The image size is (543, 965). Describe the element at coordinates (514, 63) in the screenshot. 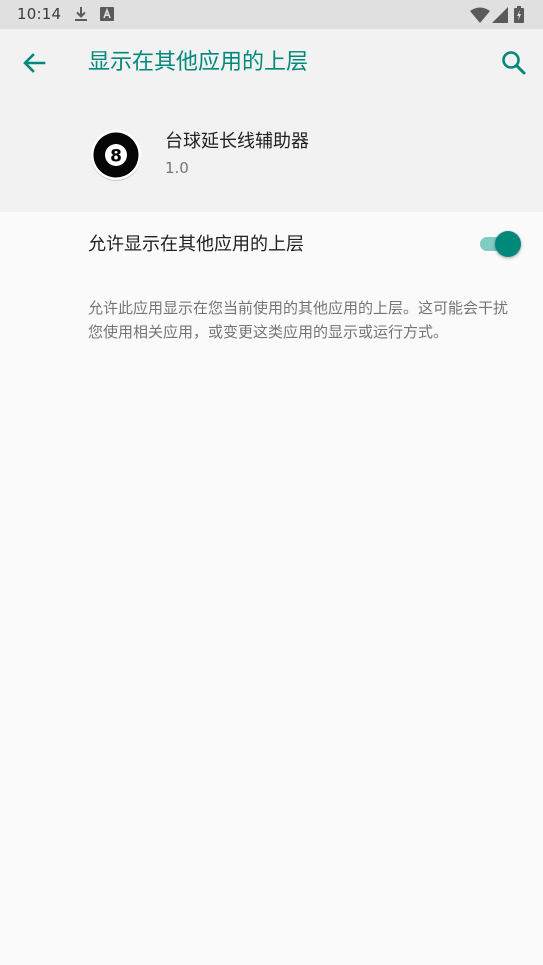

I see `search-icon` at that location.